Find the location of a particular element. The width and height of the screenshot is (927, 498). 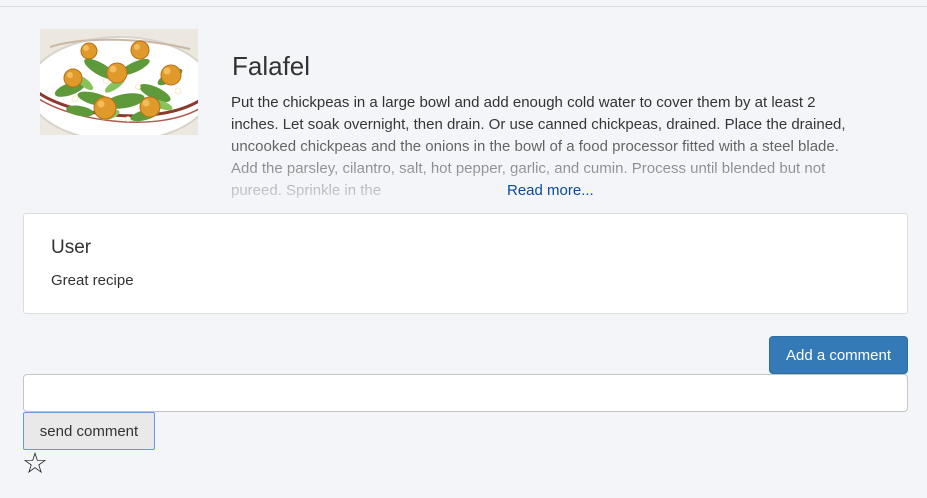

top-divider is located at coordinates (463, 6).